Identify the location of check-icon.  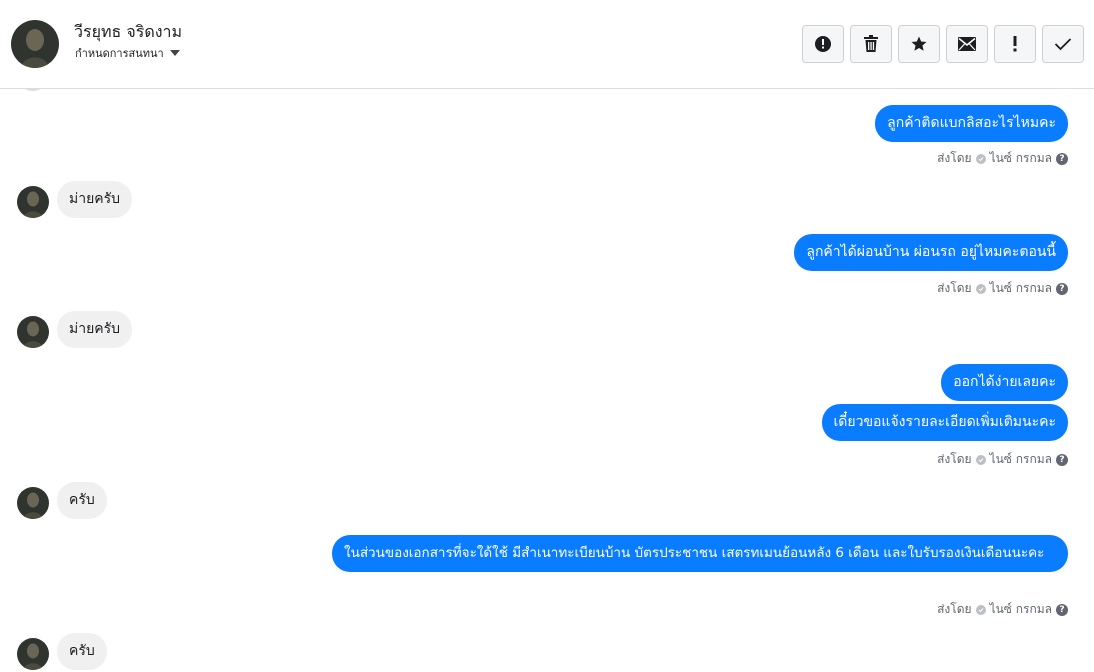
(1063, 44).